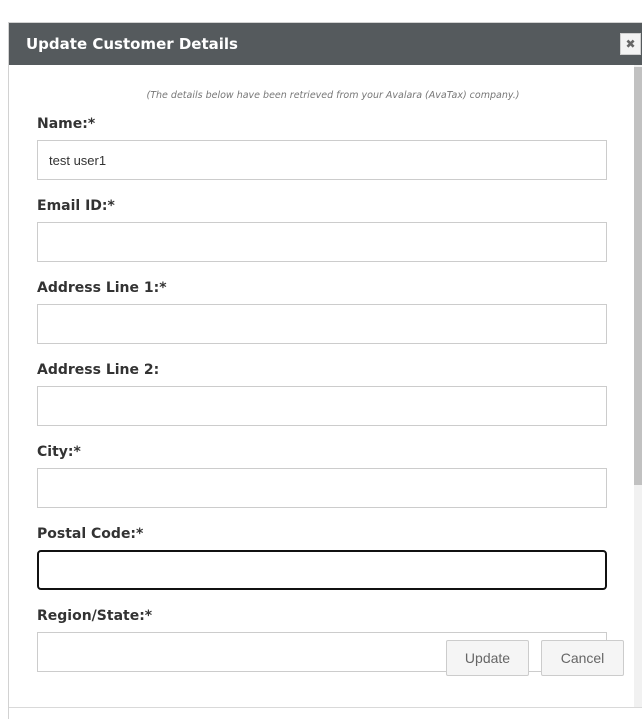  What do you see at coordinates (322, 324) in the screenshot?
I see `address-line-1-input` at bounding box center [322, 324].